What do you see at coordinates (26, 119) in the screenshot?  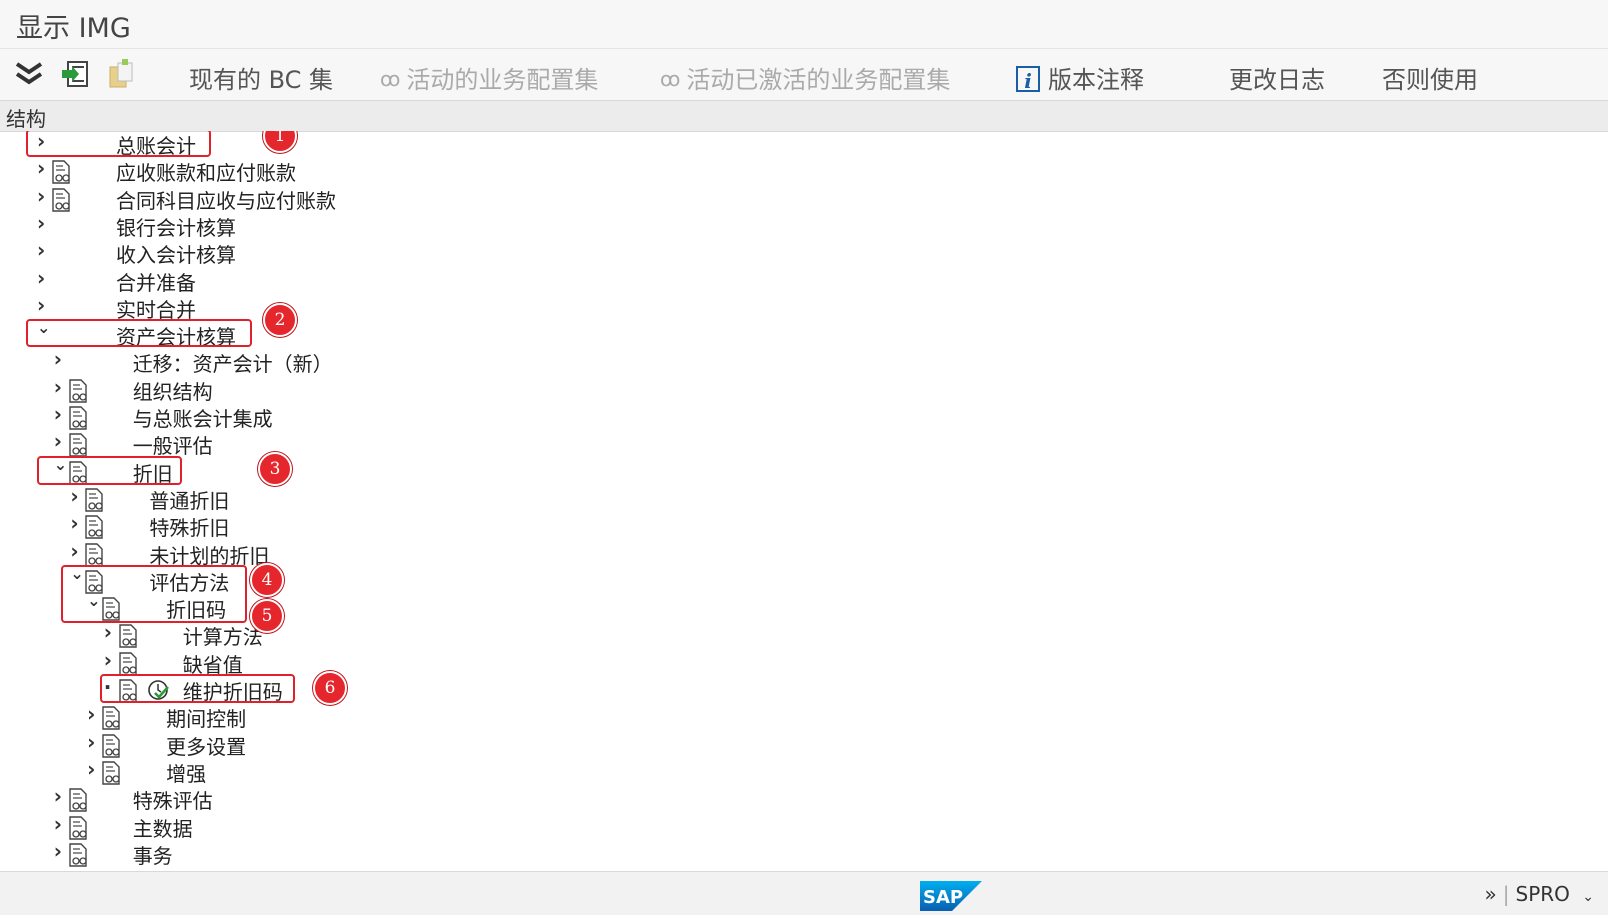 I see `structure-header-label: 结构` at bounding box center [26, 119].